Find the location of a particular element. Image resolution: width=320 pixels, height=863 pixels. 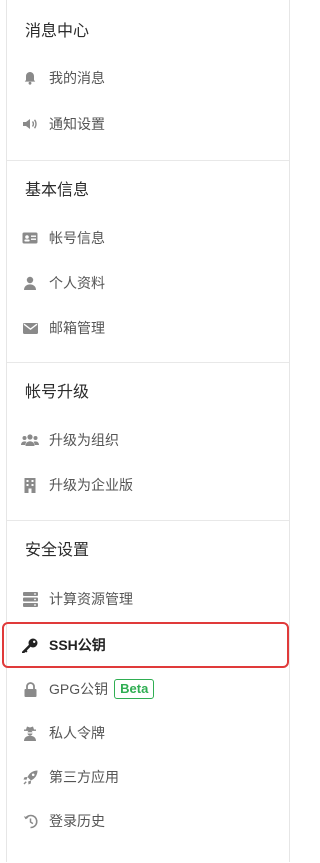

sidebar-item-personal-tokens: 私人令牌 is located at coordinates (151, 733).